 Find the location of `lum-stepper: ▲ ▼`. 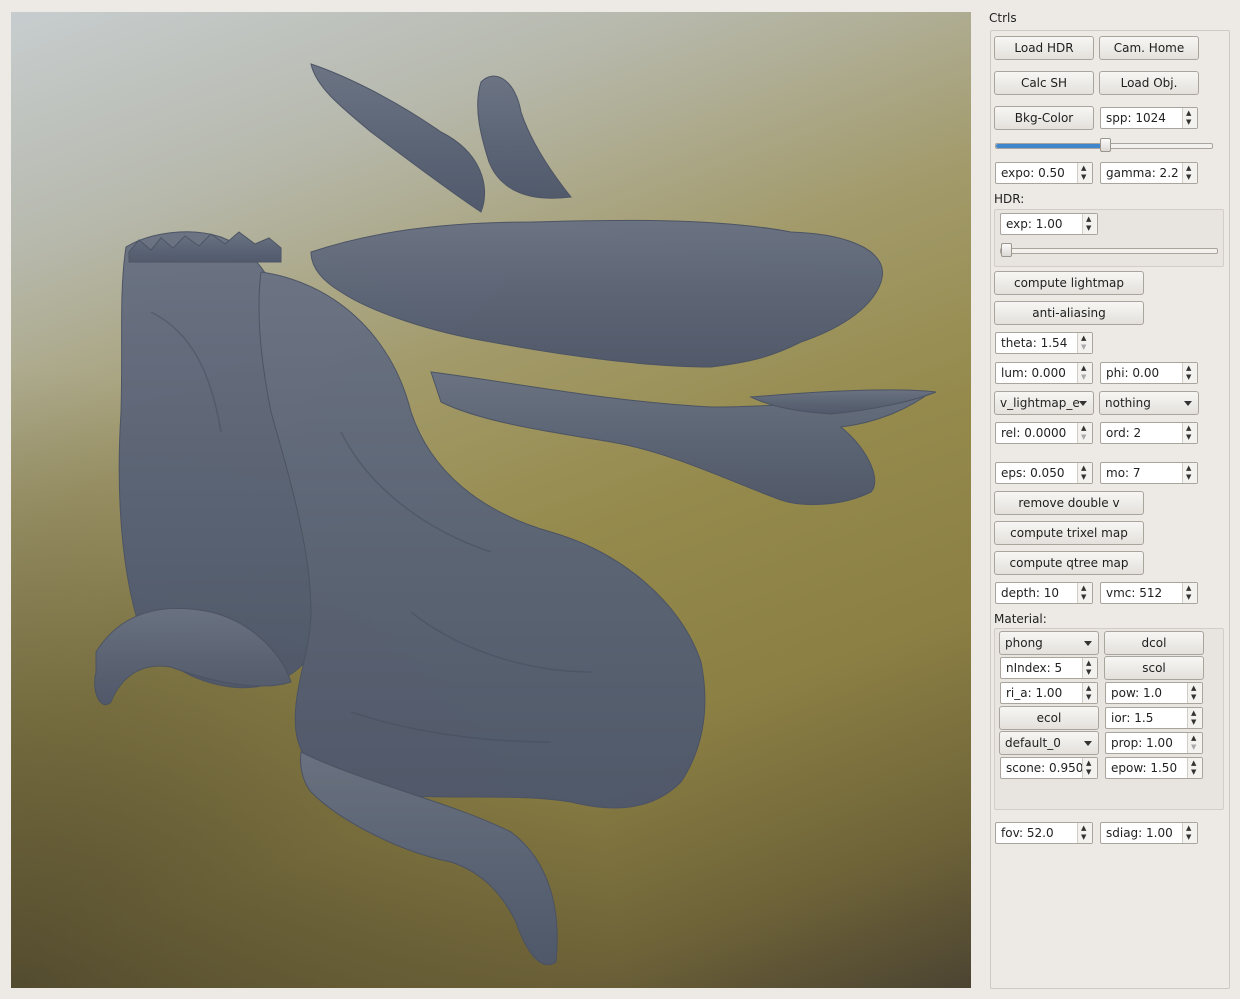

lum-stepper: ▲ ▼ is located at coordinates (1084, 373).